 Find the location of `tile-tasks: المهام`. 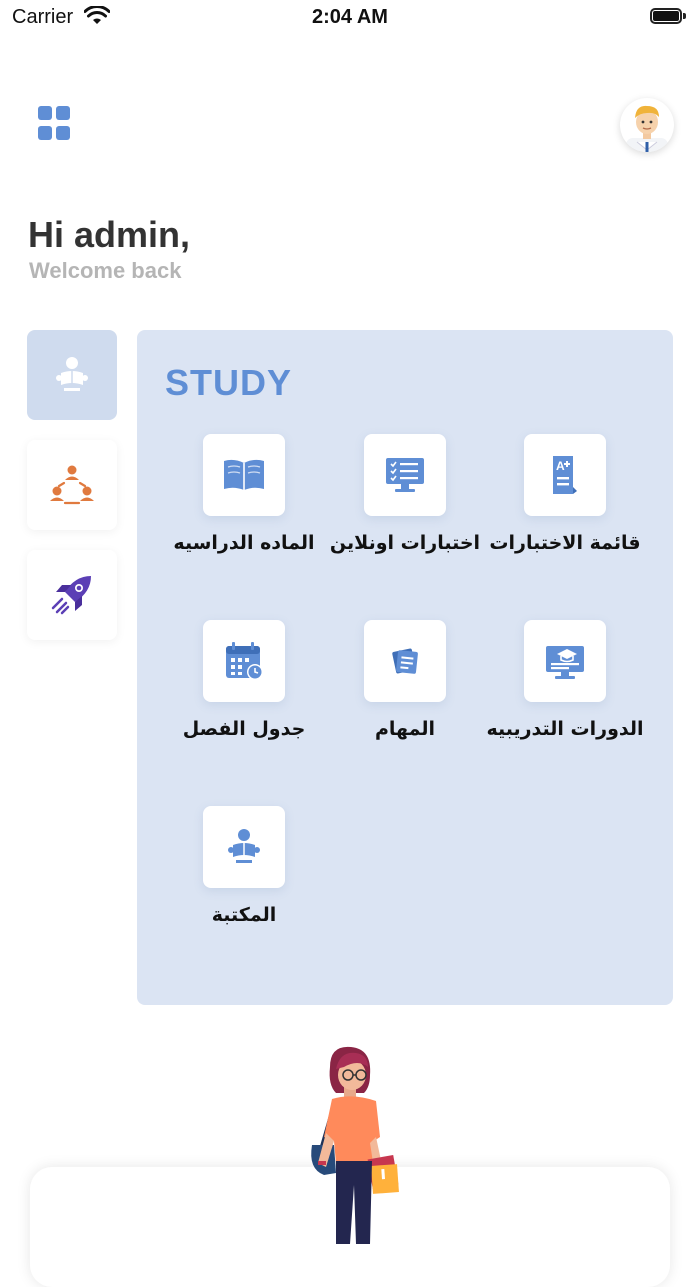

tile-tasks: المهام is located at coordinates (405, 680).